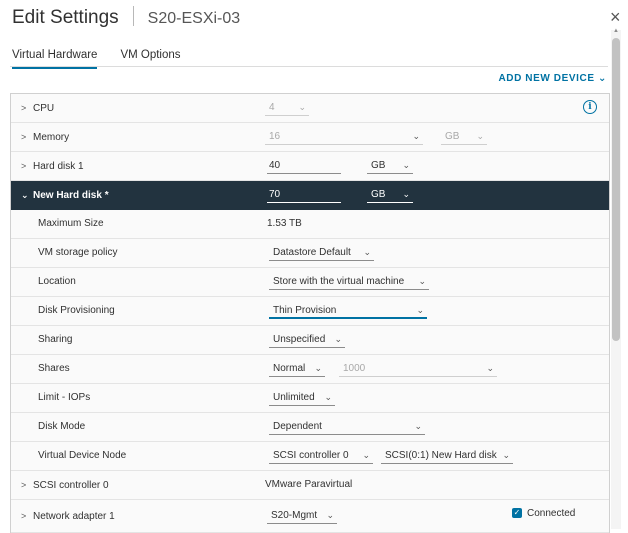 The image size is (628, 533). Describe the element at coordinates (517, 513) in the screenshot. I see `connected-checkbox: ✓` at that location.